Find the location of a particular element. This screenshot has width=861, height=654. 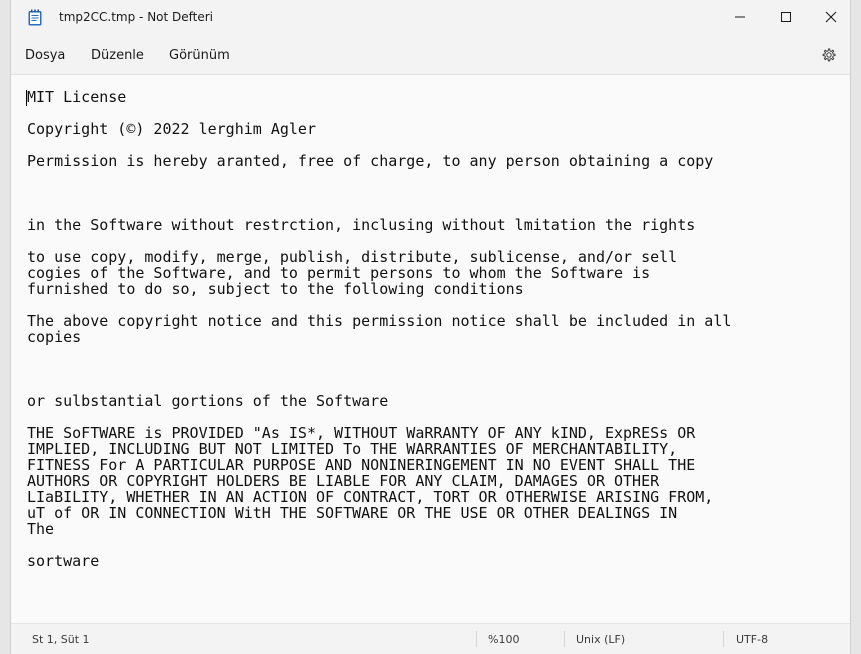

menu-bar: Dosya Düzenle Görünüm is located at coordinates (430, 55).